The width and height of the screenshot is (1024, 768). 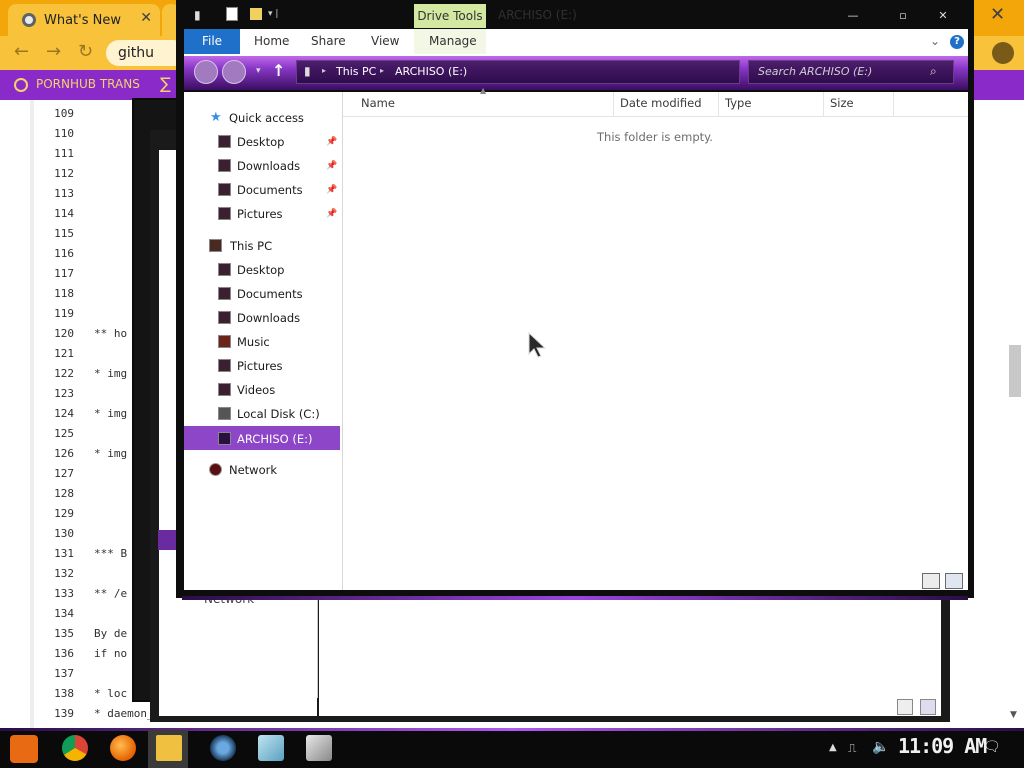 What do you see at coordinates (64, 233) in the screenshot?
I see `line-number: 115` at bounding box center [64, 233].